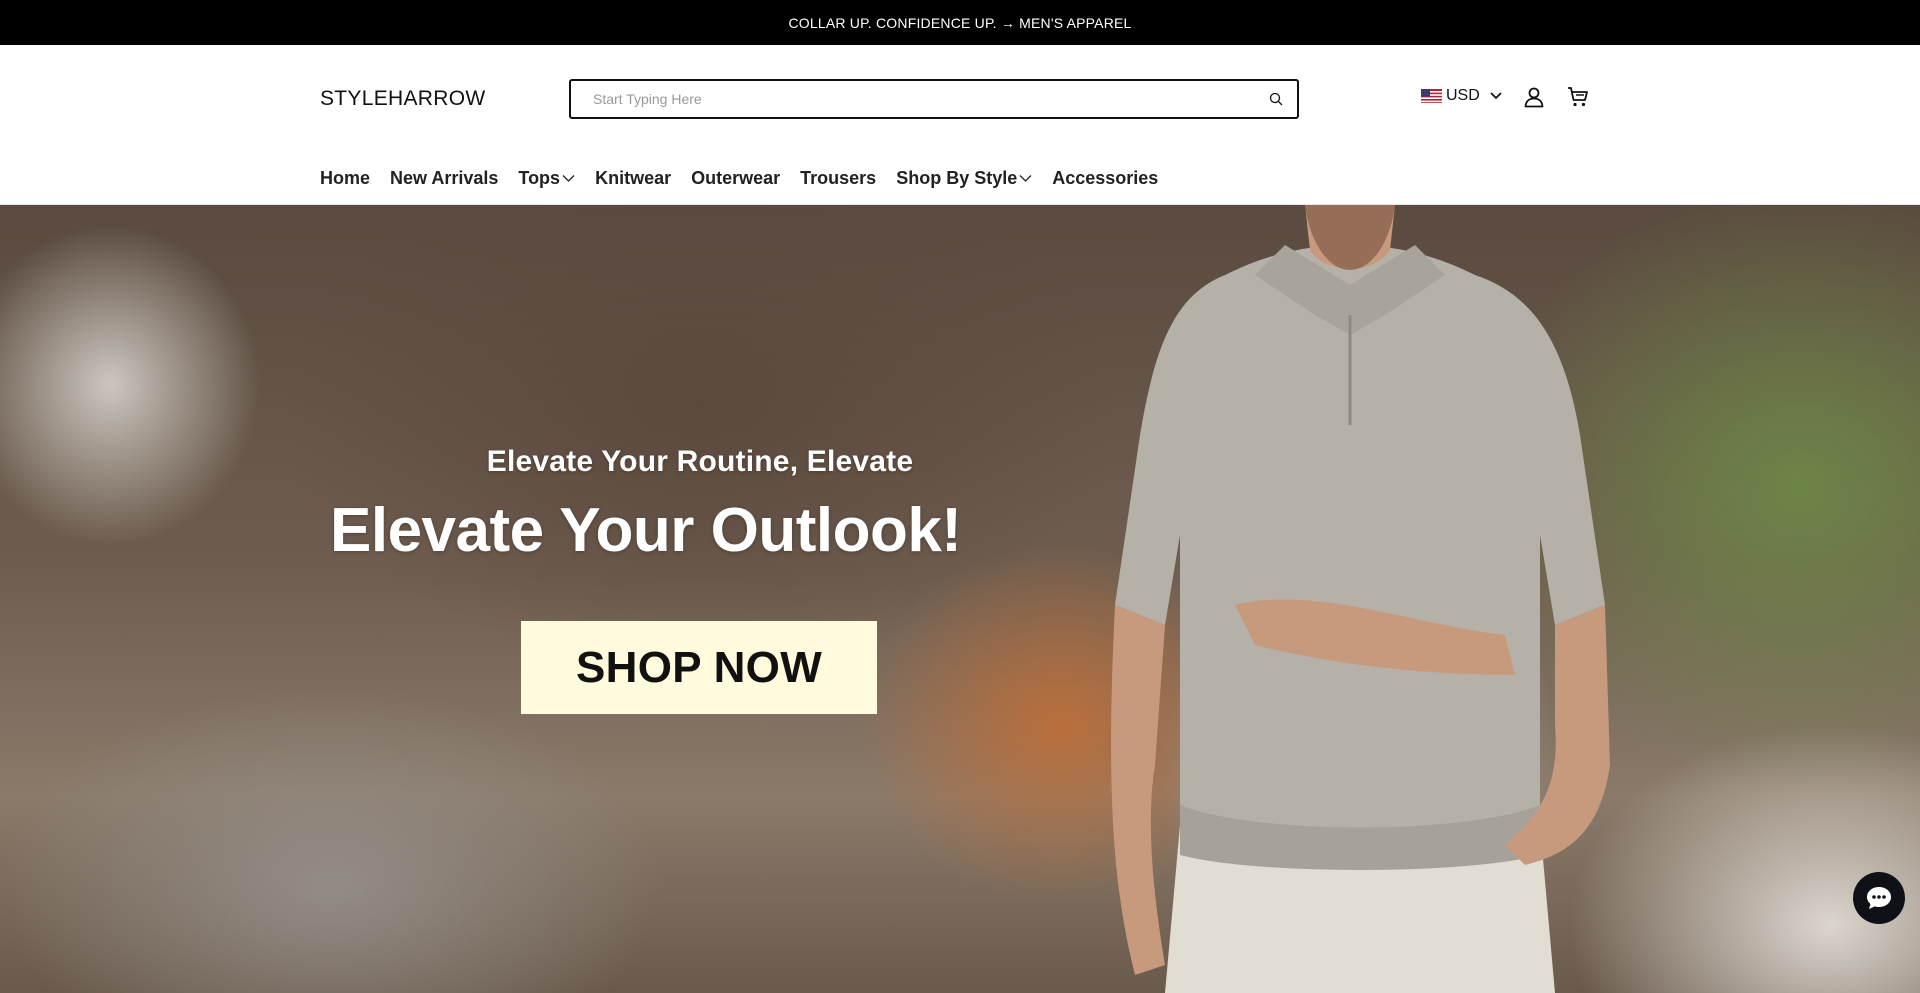 The height and width of the screenshot is (993, 1920). I want to click on currency-label: USD, so click(1463, 95).